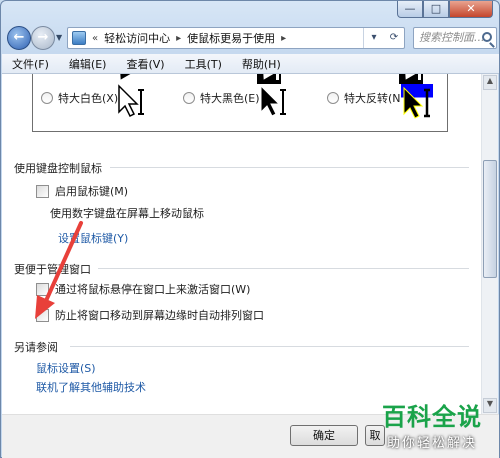 This screenshot has width=500, height=458. I want to click on pointer-preview-large-inverted, so click(411, 79).